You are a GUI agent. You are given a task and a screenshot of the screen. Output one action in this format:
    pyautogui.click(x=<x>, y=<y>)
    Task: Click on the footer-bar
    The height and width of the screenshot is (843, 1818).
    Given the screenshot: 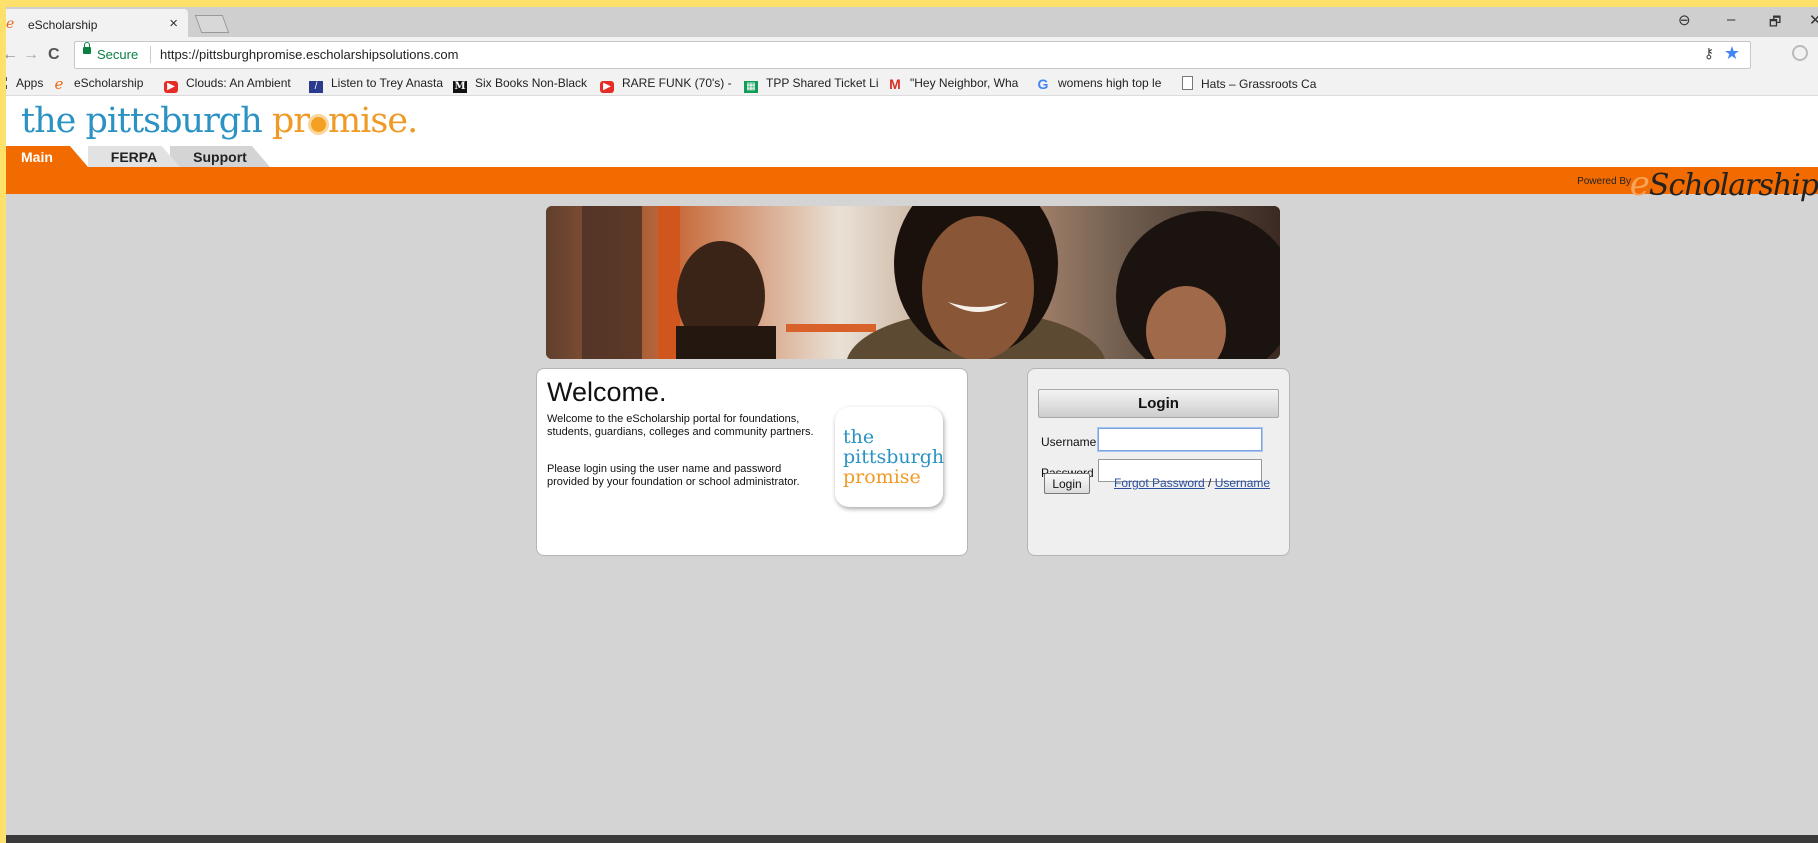 What is the action you would take?
    pyautogui.click(x=912, y=839)
    